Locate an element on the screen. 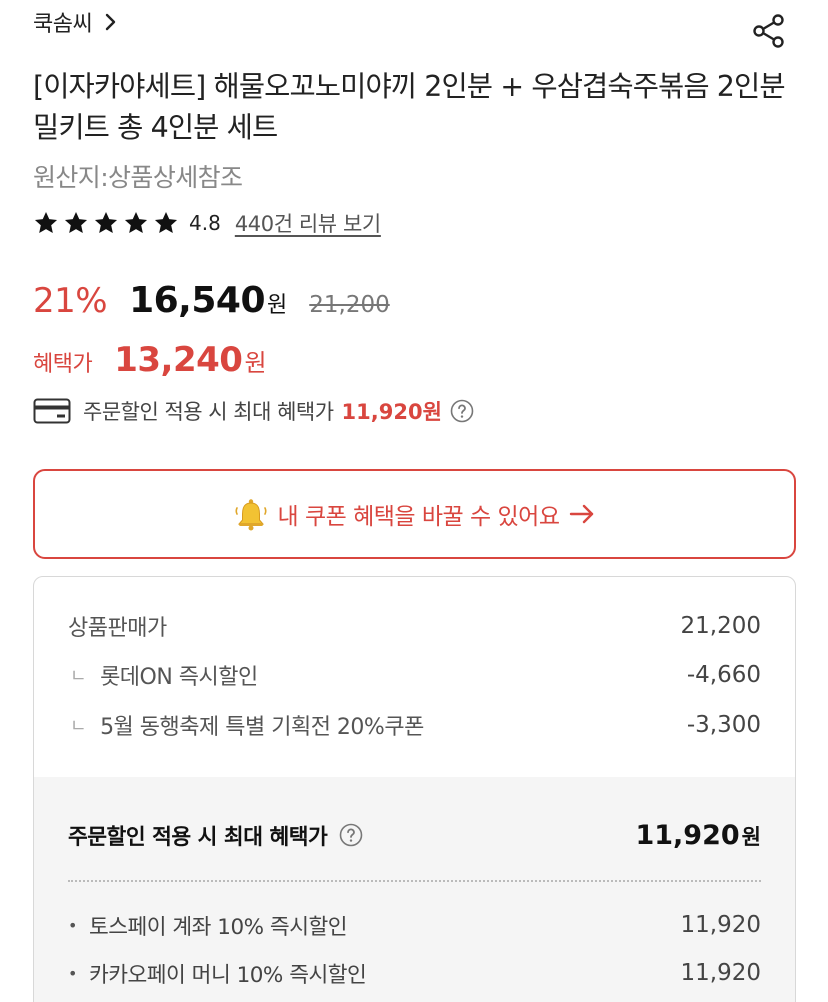 This screenshot has height=1002, width=828. sale-price: 16,540 is located at coordinates (197, 300).